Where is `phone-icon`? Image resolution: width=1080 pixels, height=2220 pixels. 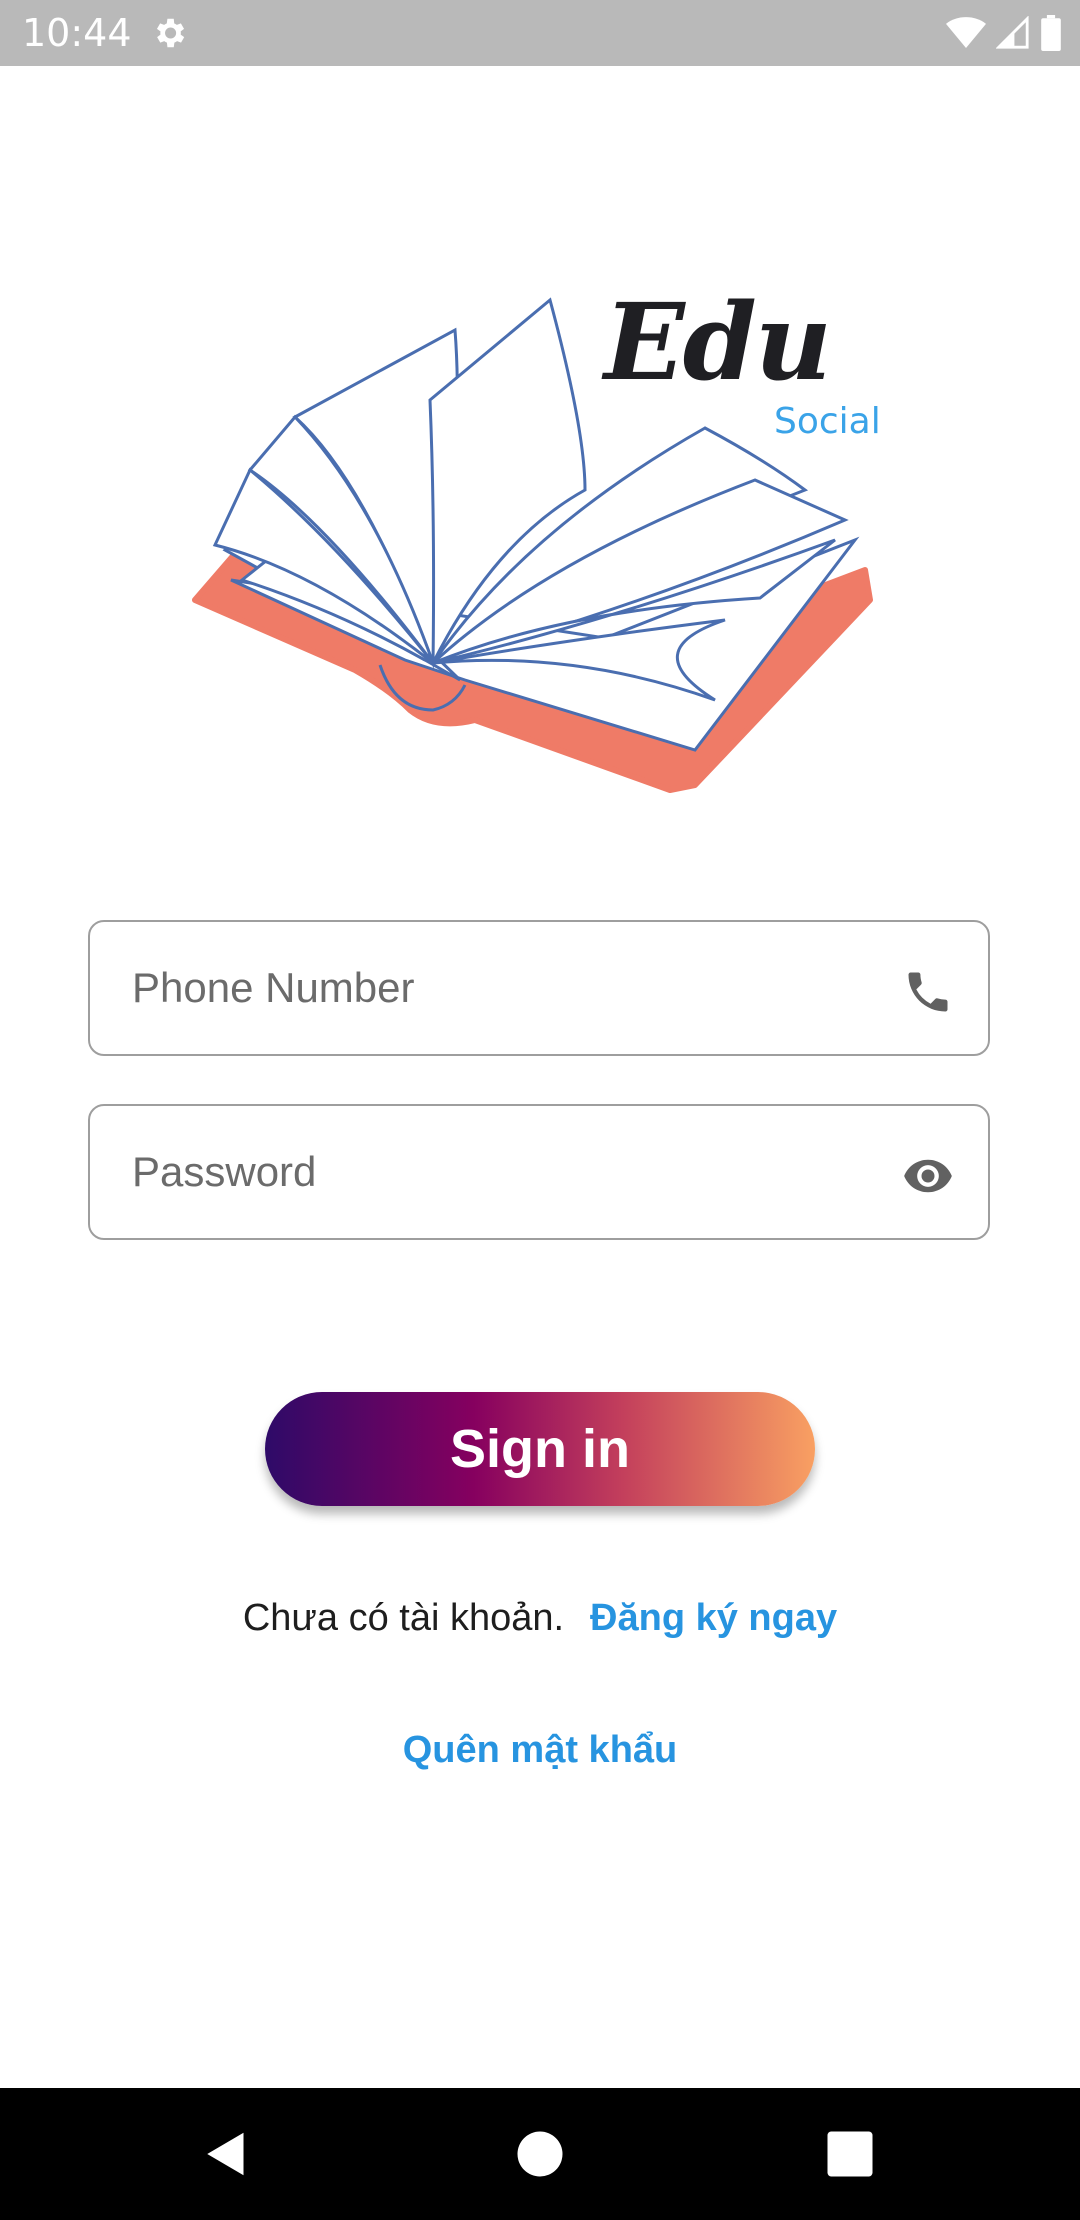
phone-icon is located at coordinates (928, 992).